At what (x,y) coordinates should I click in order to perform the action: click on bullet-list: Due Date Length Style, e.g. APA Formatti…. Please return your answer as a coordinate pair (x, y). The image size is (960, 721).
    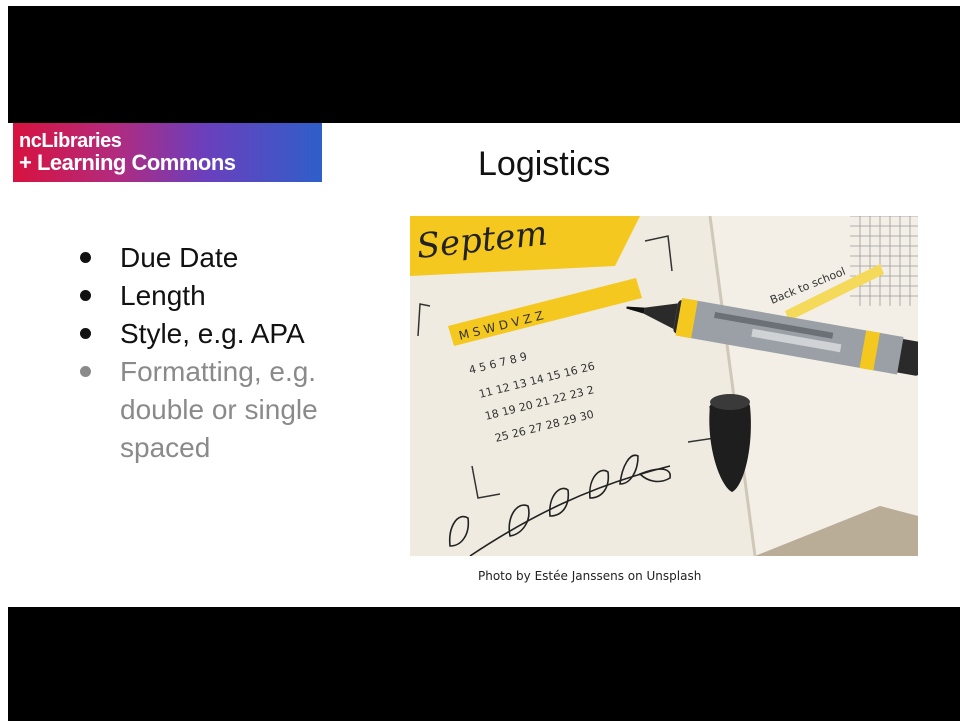
    Looking at the image, I should click on (230, 353).